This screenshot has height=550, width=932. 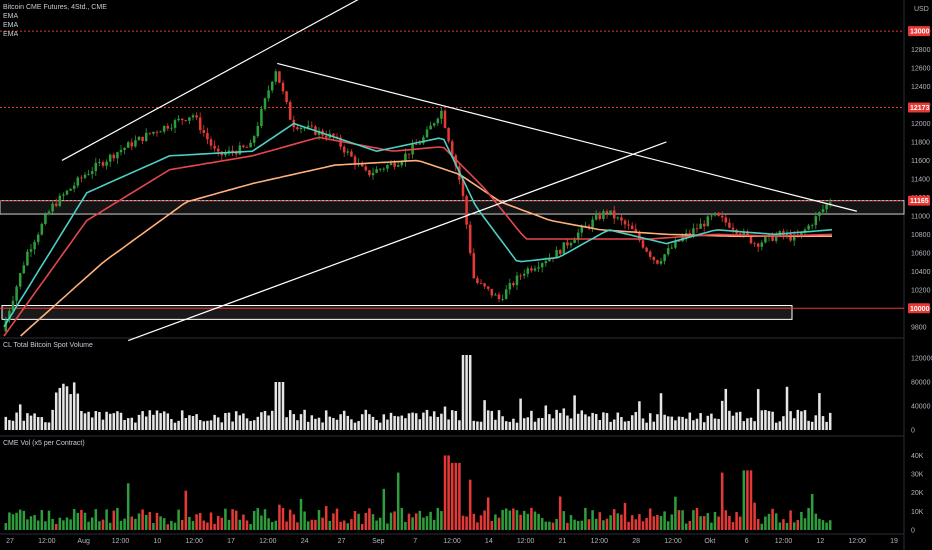 What do you see at coordinates (55, 34) in the screenshot?
I see `indicator-ema-3: EMA` at bounding box center [55, 34].